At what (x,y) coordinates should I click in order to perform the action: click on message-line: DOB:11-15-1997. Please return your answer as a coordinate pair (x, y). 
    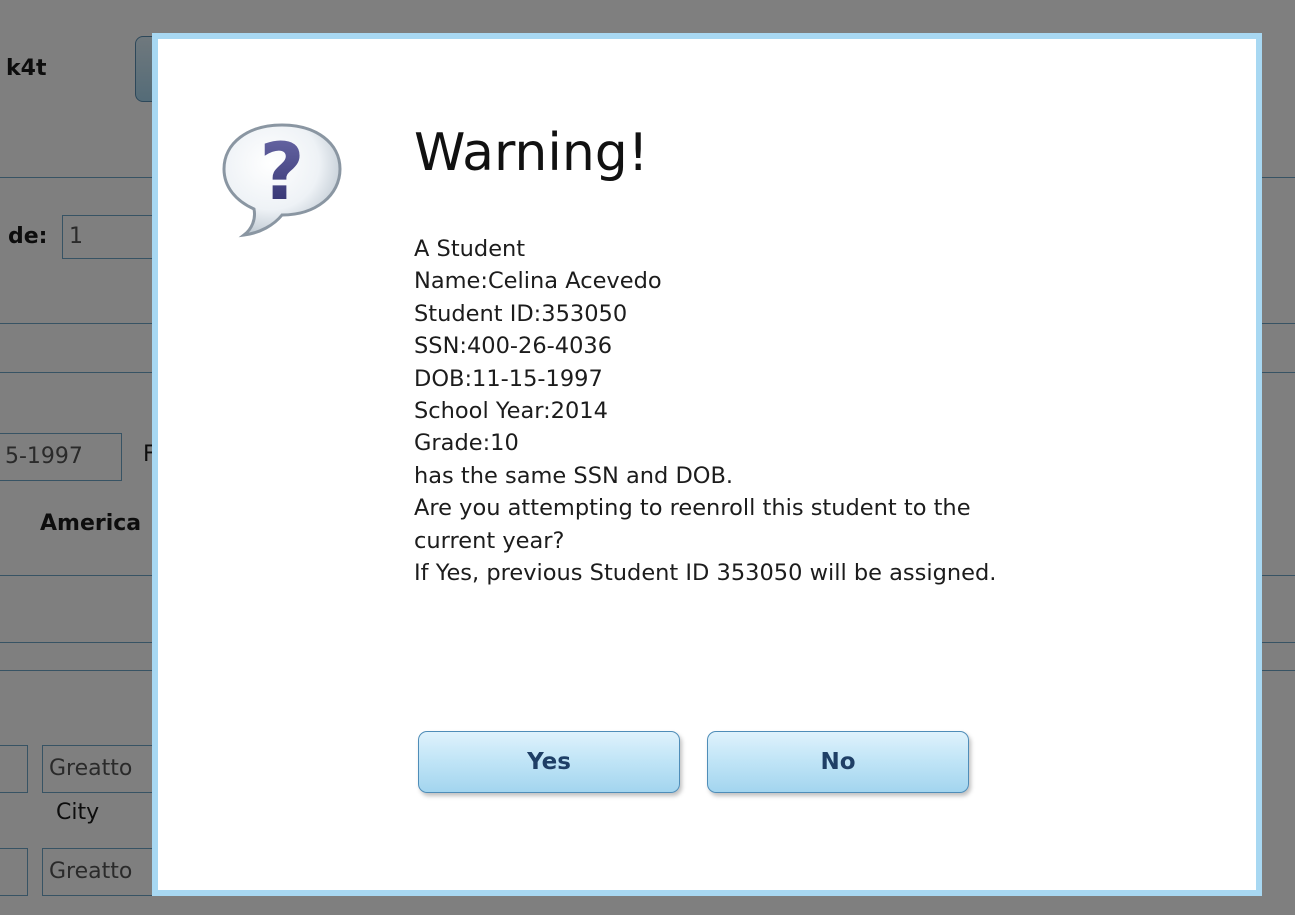
    Looking at the image, I should click on (508, 378).